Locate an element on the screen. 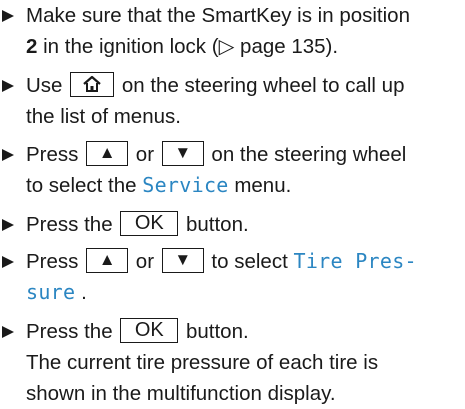 The height and width of the screenshot is (409, 465). step-2-text-pre: Use is located at coordinates (47, 85).